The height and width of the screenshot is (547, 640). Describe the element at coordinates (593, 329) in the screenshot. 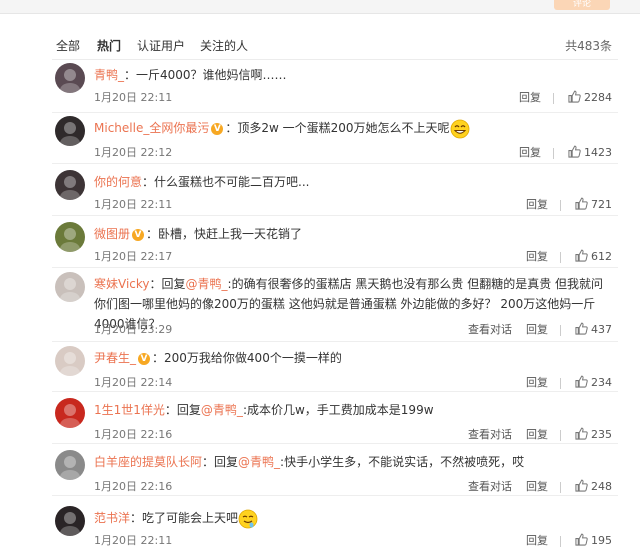

I see `like-button: 437` at that location.